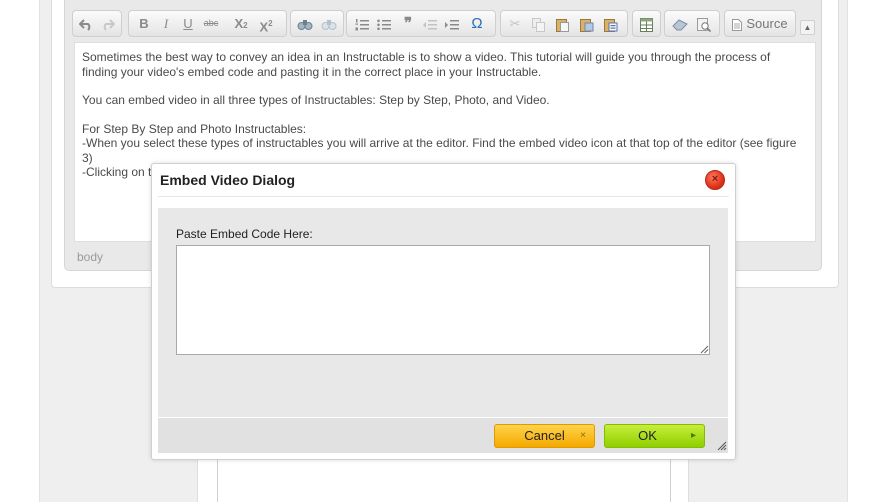 Image resolution: width=885 pixels, height=502 pixels. I want to click on toolbar-group-history, so click(97, 23).